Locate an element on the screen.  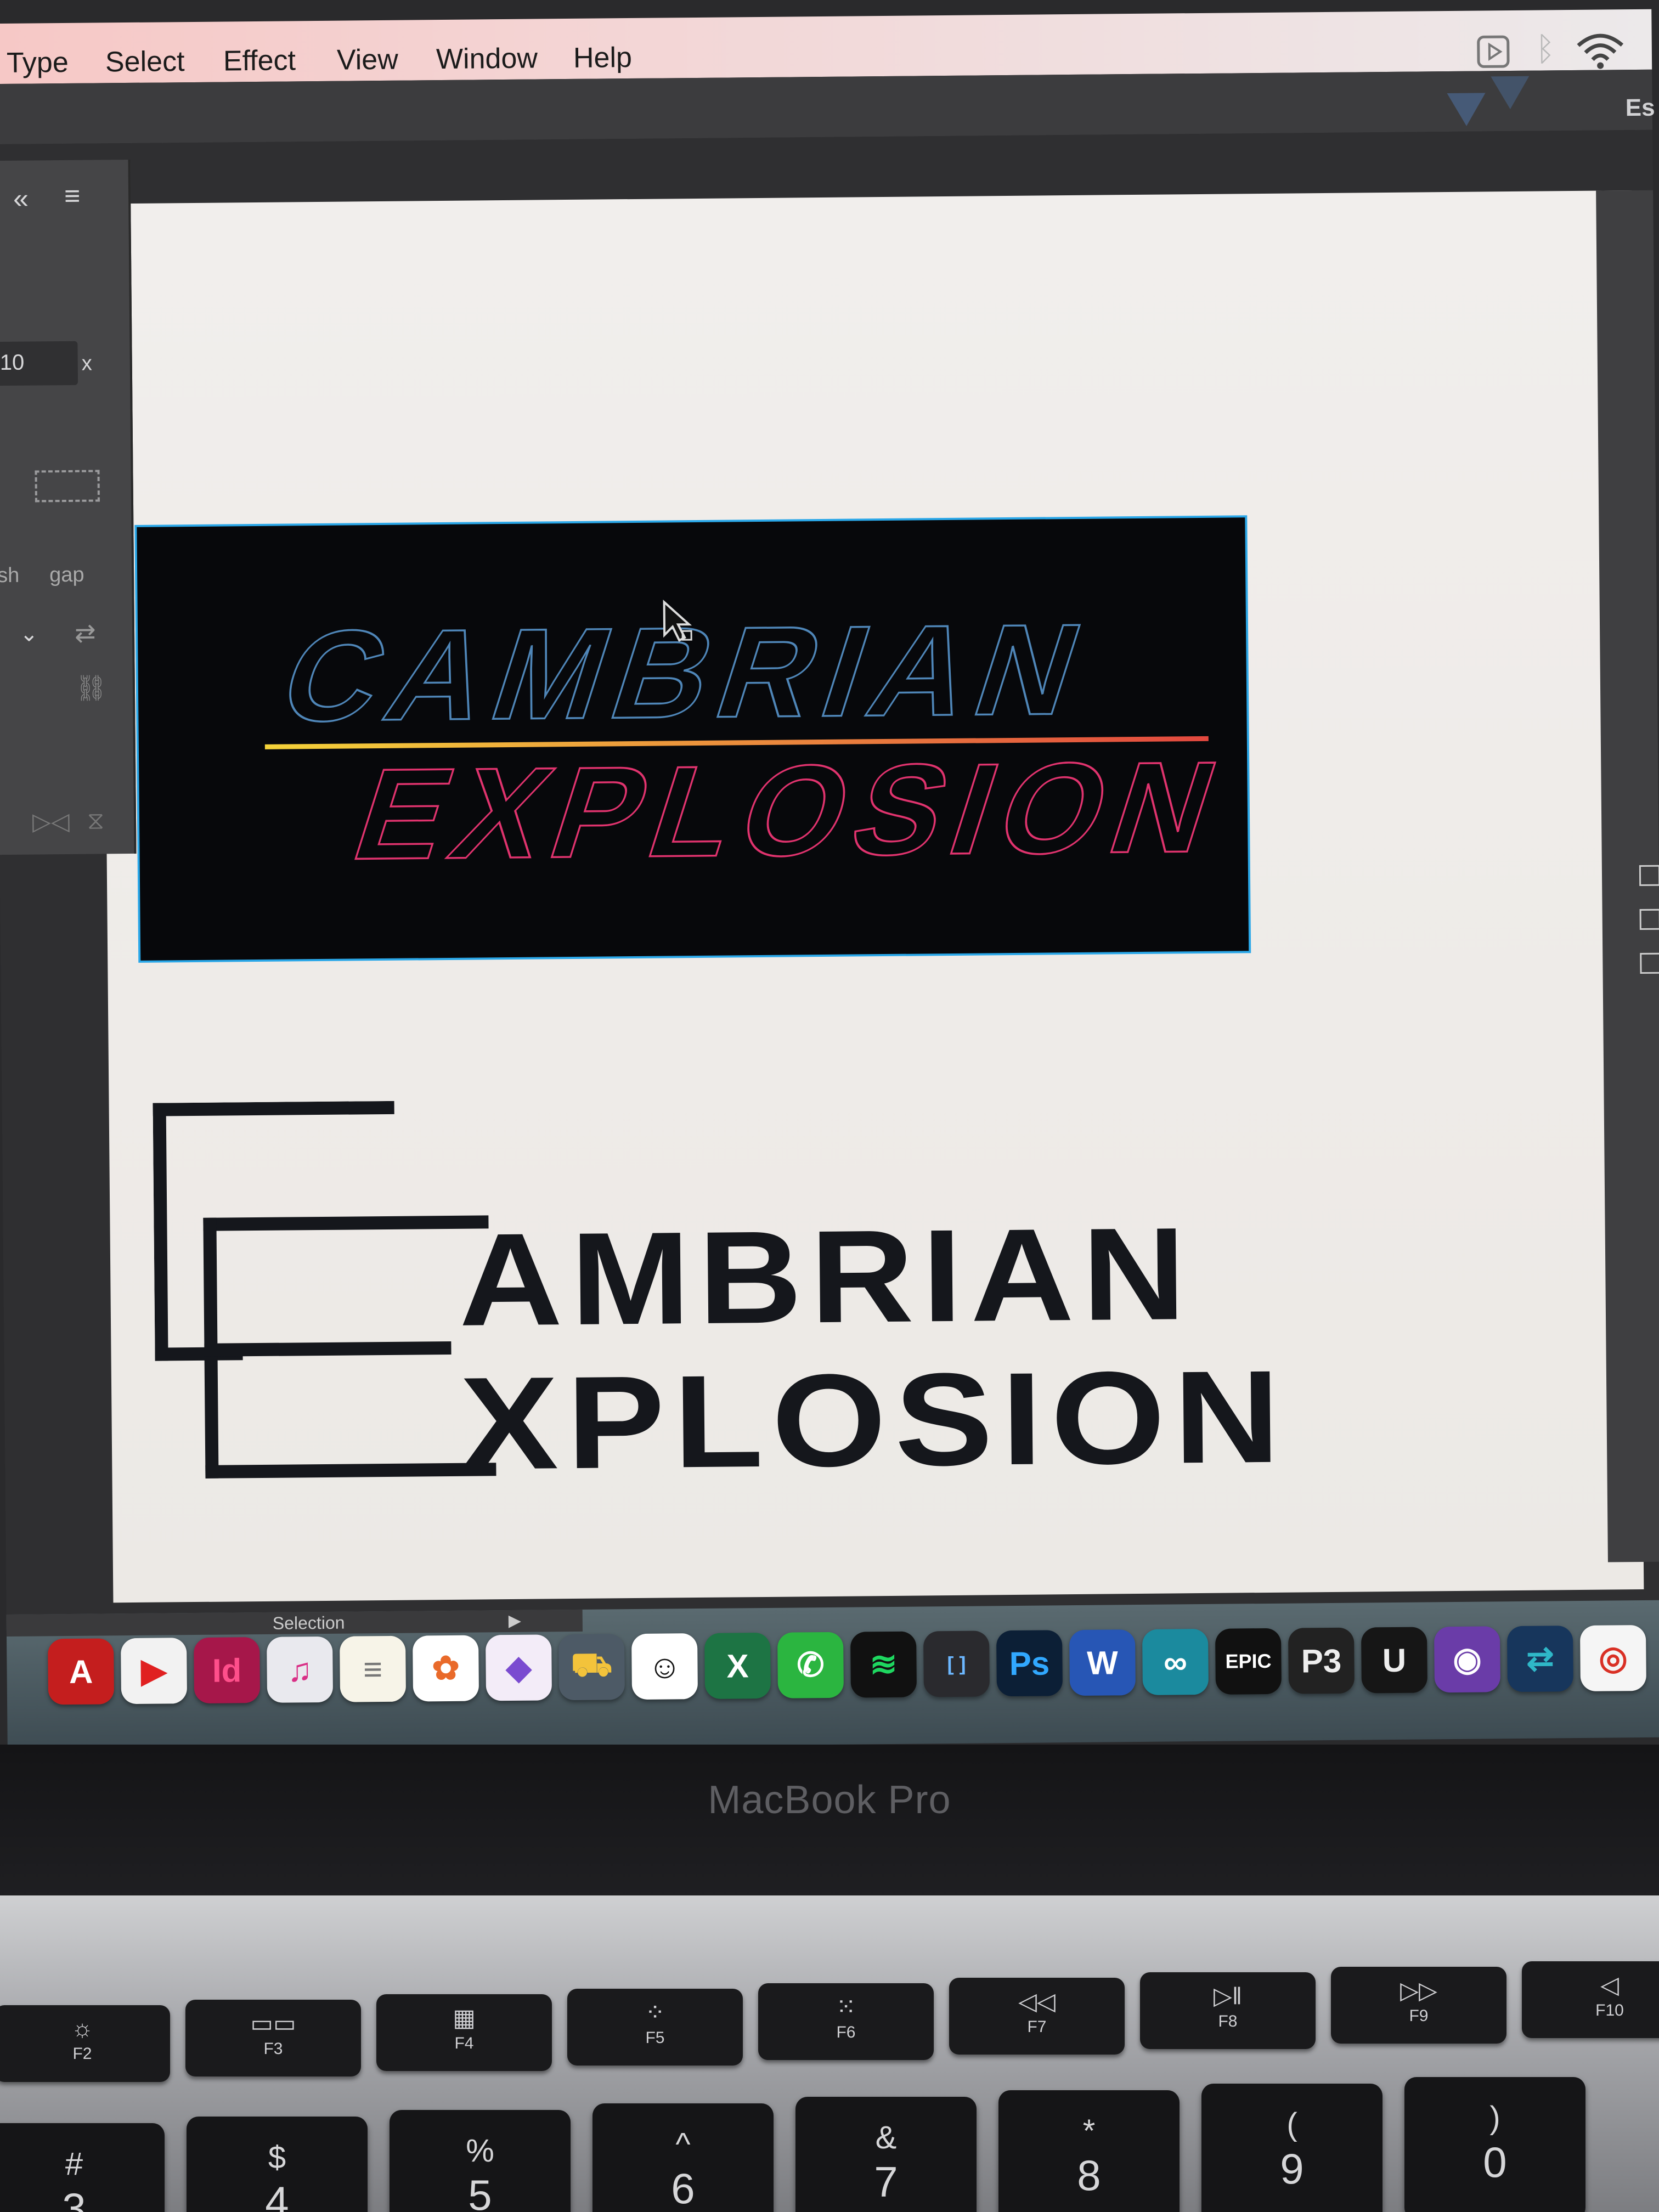
fkey-f10: ◁ F10 is located at coordinates (1590, 1999).